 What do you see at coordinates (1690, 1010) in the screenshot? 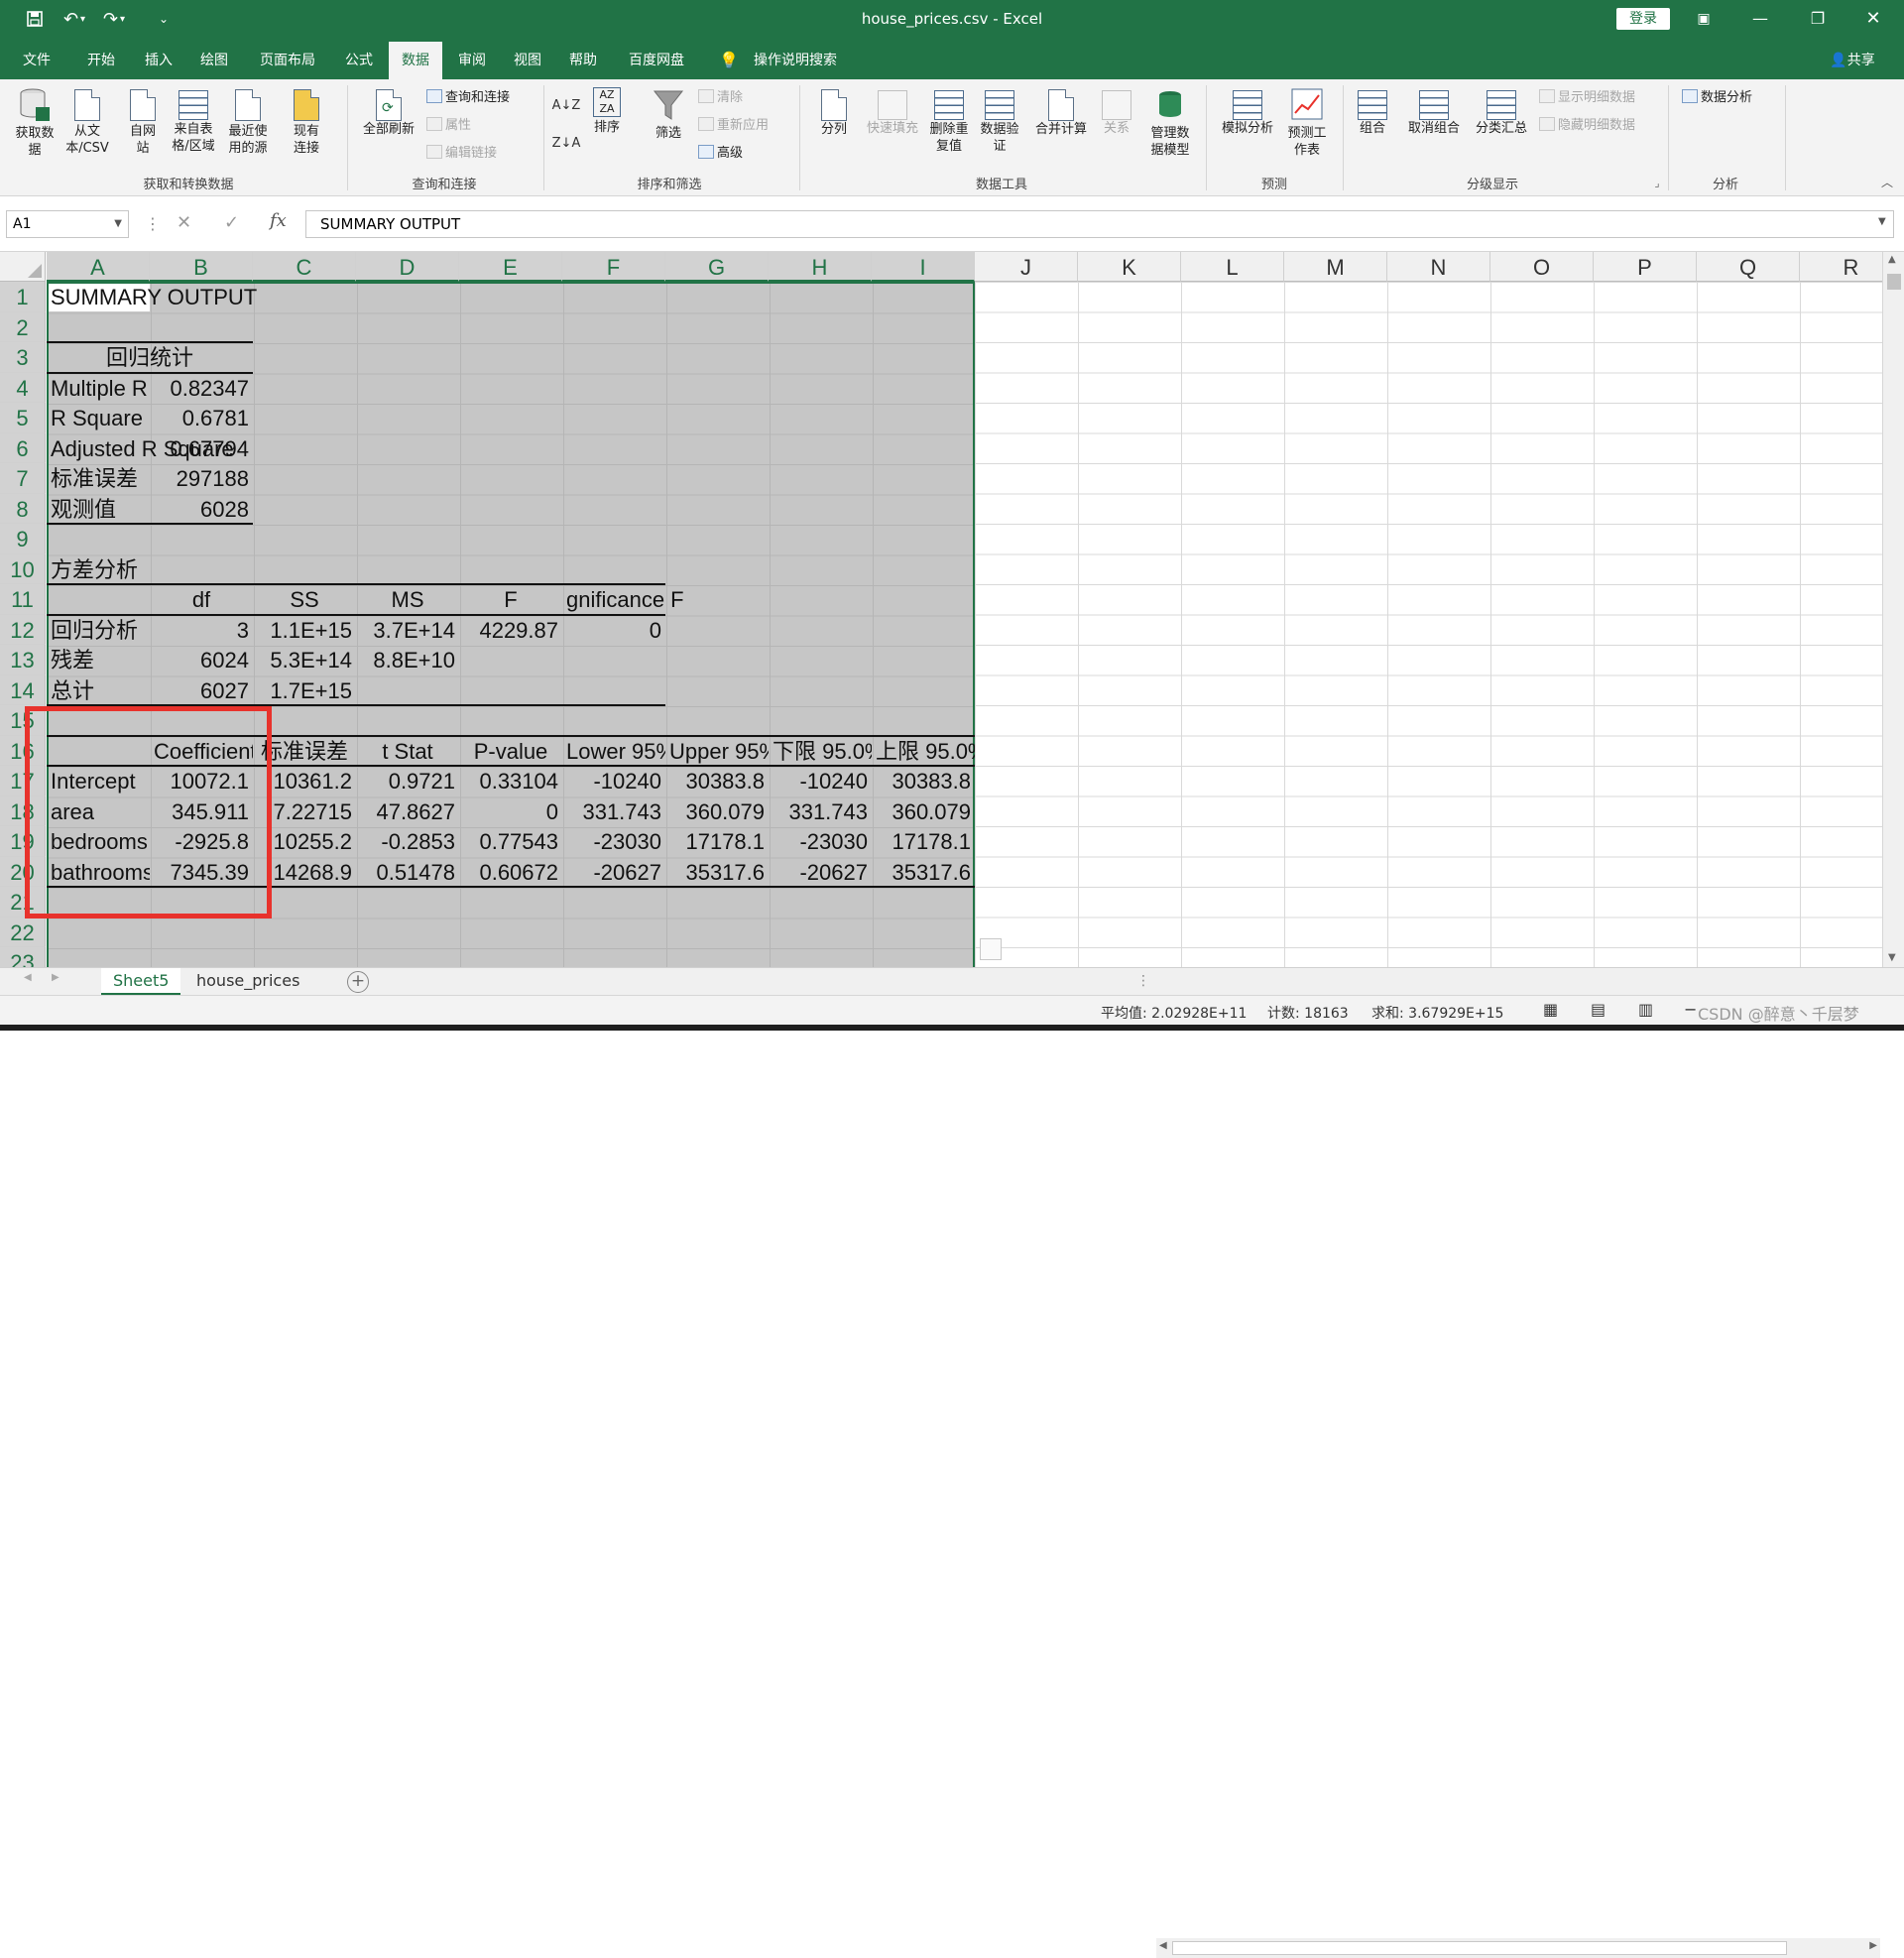
I see `zoom-out-icon: −` at bounding box center [1690, 1010].